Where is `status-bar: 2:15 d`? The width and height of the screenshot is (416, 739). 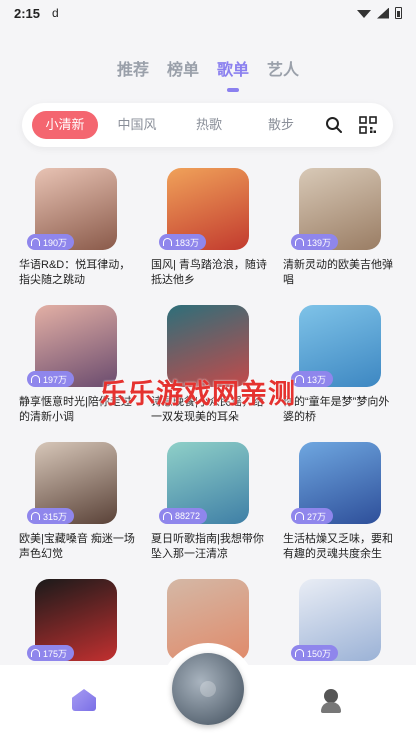
status-bar: 2:15 d is located at coordinates (208, 13).